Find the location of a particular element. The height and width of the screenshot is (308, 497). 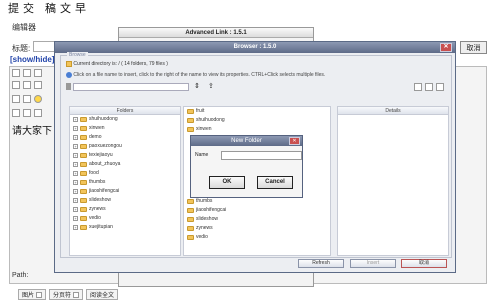

show-hide-toggle: [show/hide] is located at coordinates (32, 59).